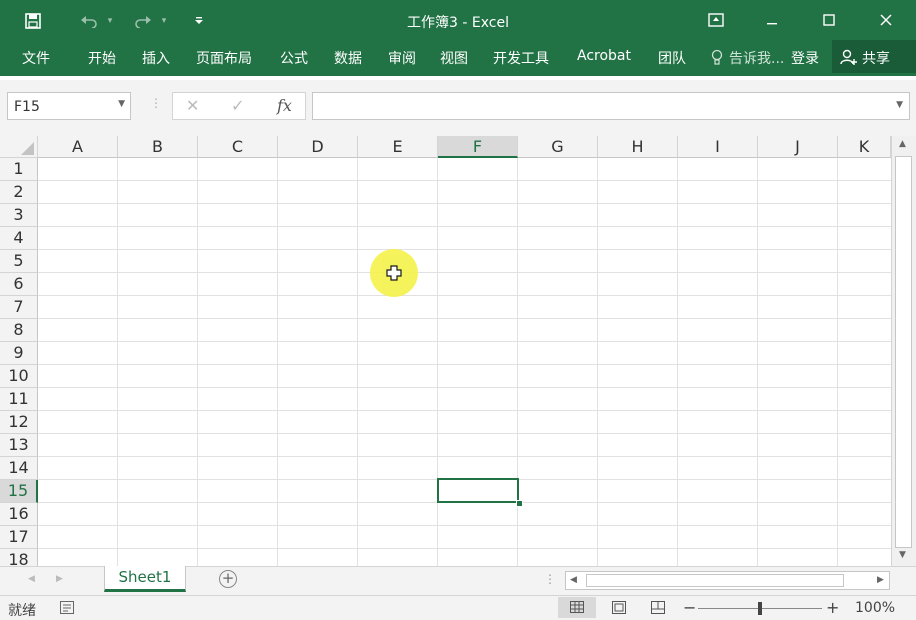 This screenshot has height=620, width=916. I want to click on cell-cursor-icon, so click(394, 275).